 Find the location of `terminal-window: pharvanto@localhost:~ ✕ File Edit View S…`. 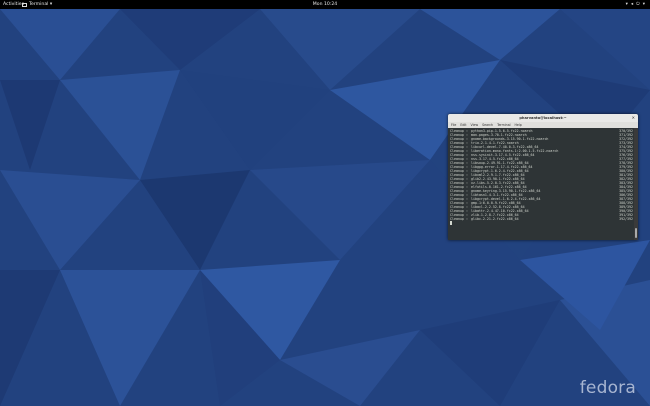

terminal-window: pharvanto@localhost:~ ✕ File Edit View S… is located at coordinates (543, 177).